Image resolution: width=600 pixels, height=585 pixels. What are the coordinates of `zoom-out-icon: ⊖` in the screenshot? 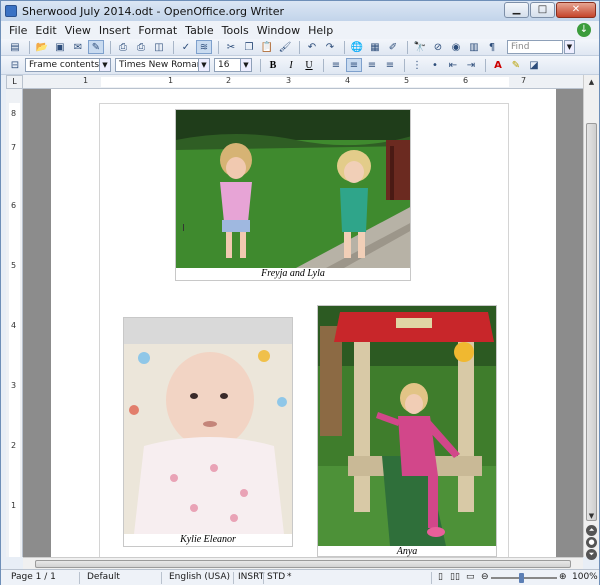 It's located at (485, 577).